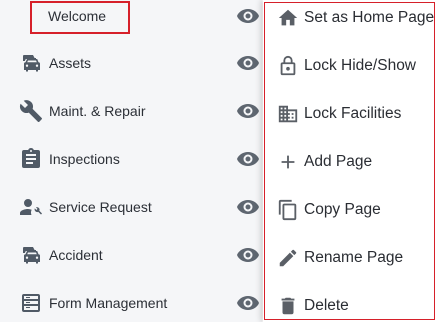  Describe the element at coordinates (31, 111) in the screenshot. I see `wrench-icon` at that location.